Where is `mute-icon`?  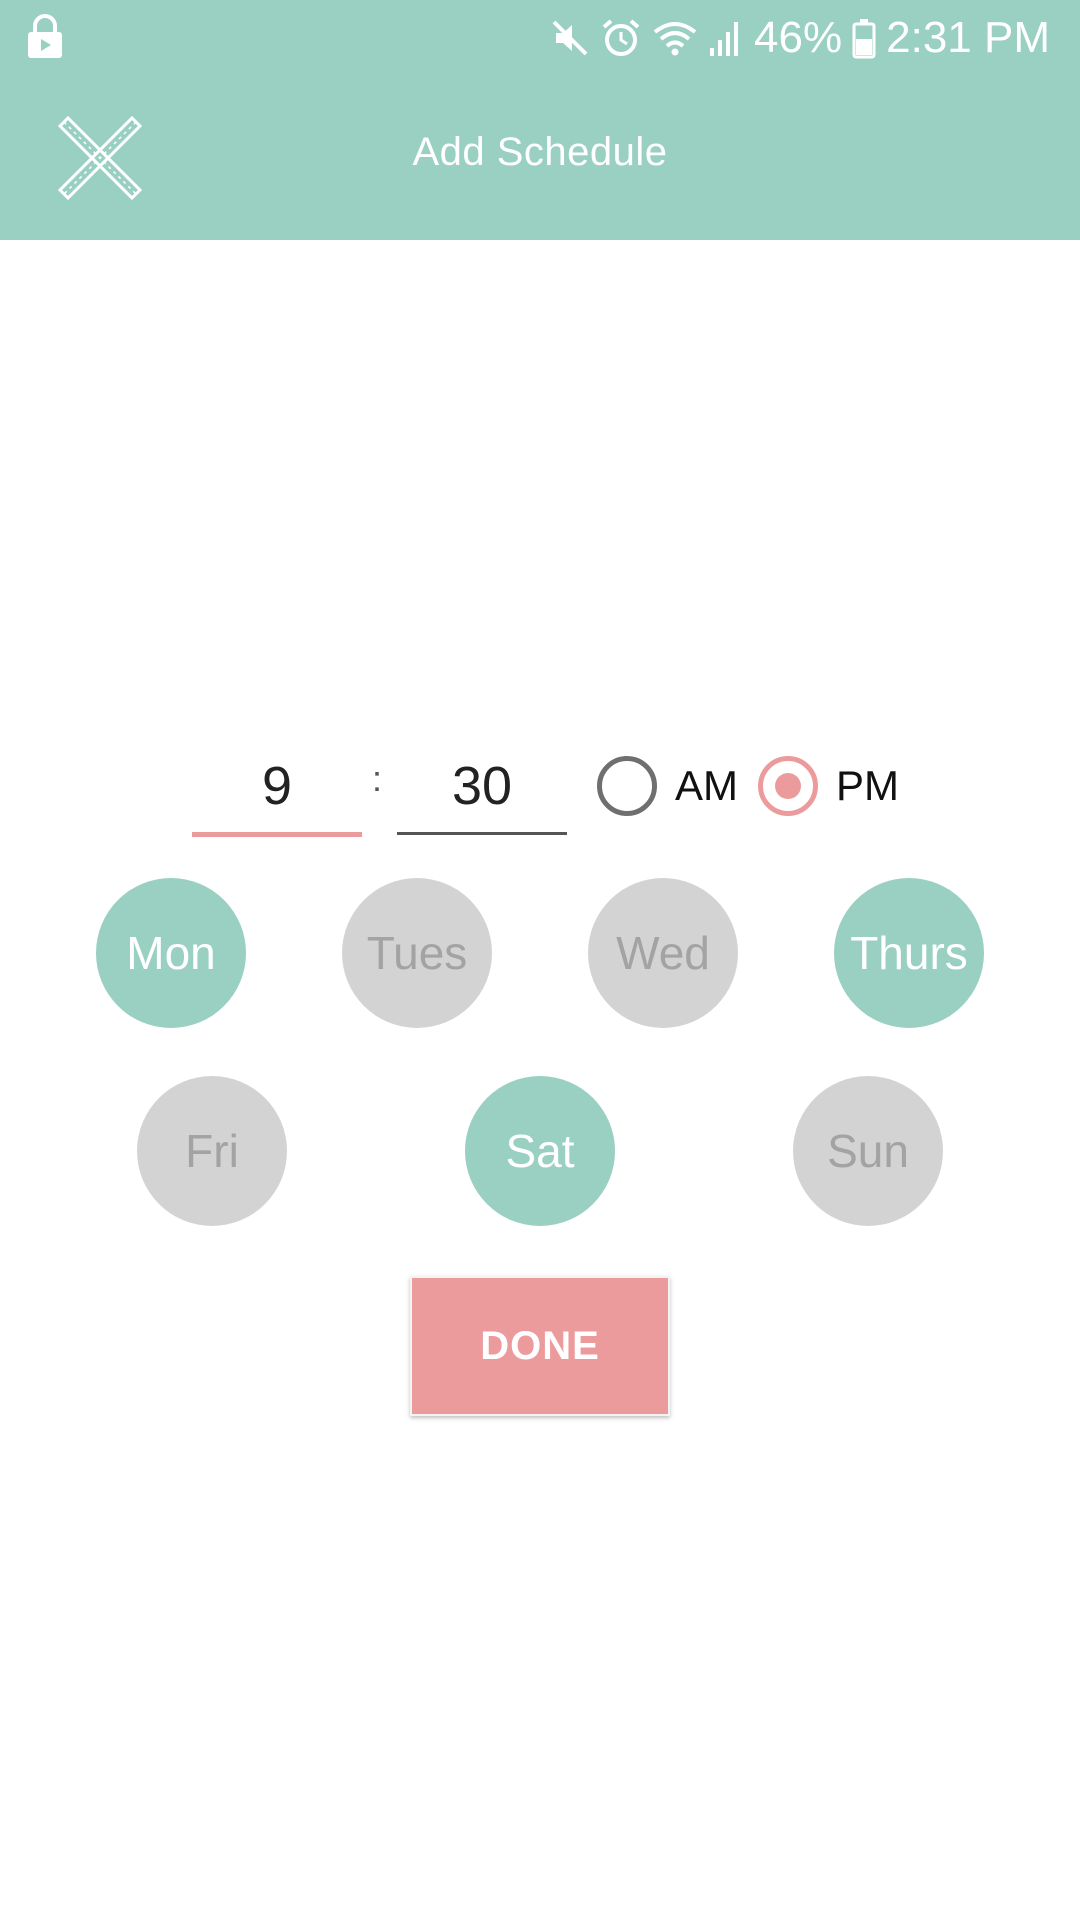
mute-icon is located at coordinates (570, 38).